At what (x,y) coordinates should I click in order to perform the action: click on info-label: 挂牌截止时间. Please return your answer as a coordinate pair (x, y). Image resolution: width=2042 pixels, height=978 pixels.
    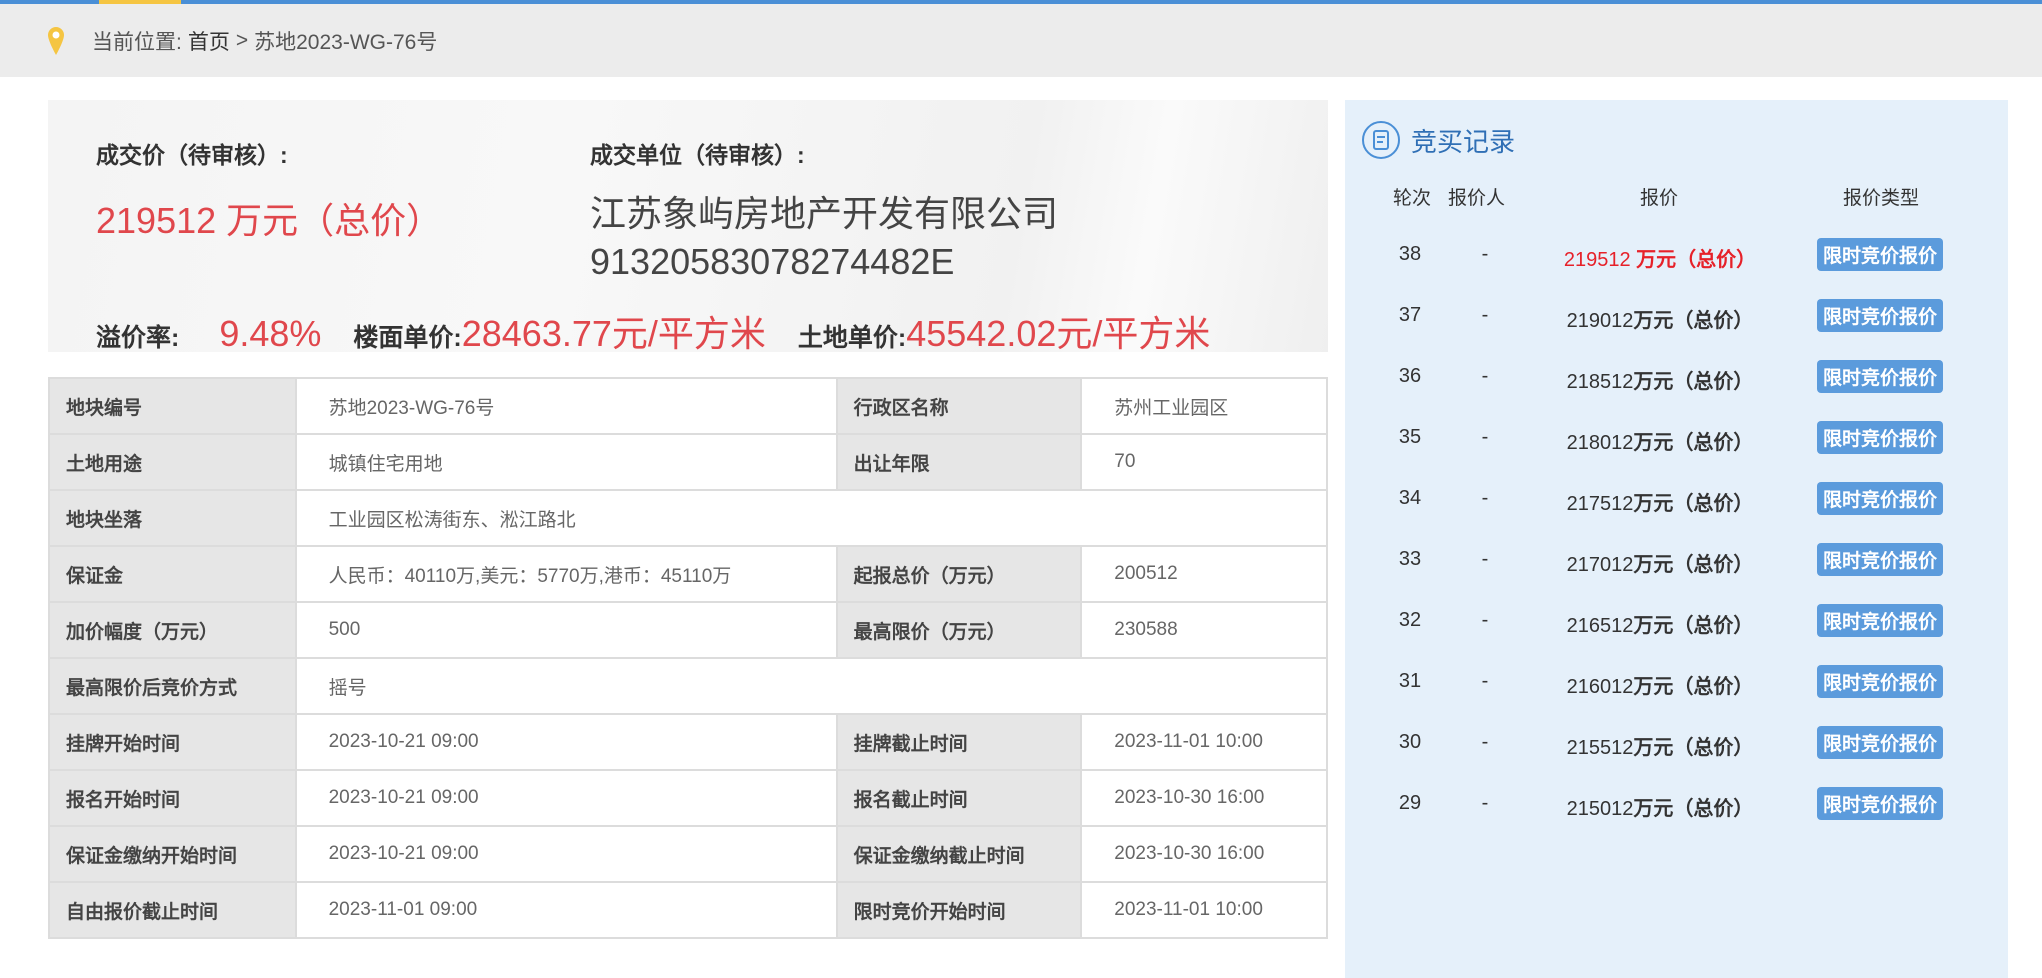
    Looking at the image, I should click on (959, 742).